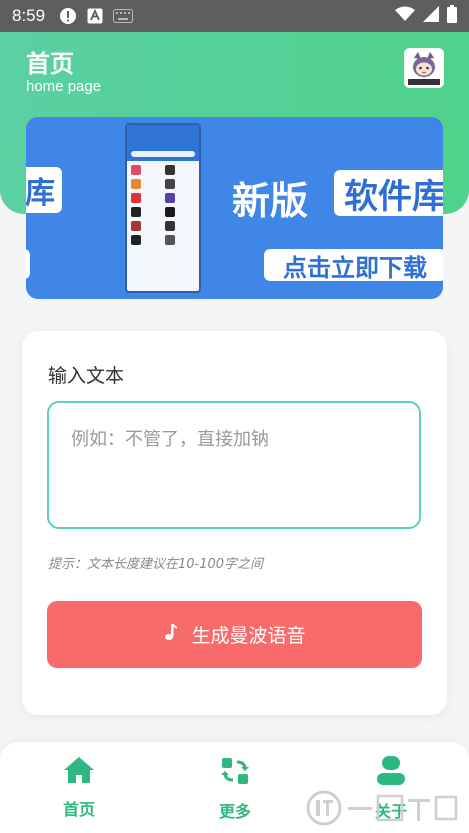 The image size is (469, 833). I want to click on alert-icon, so click(68, 16).